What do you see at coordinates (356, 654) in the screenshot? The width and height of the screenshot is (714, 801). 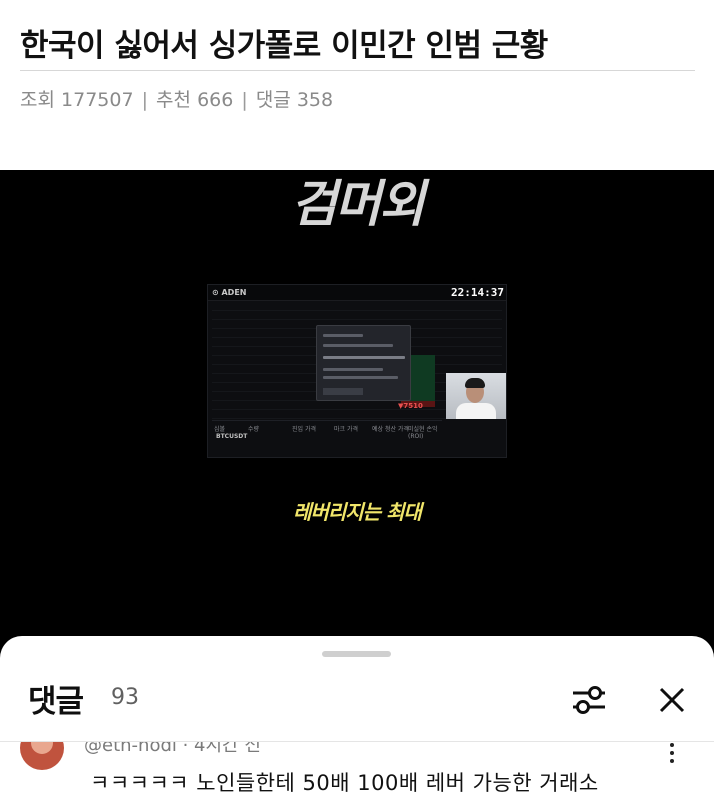 I see `sheet-drag-handle` at bounding box center [356, 654].